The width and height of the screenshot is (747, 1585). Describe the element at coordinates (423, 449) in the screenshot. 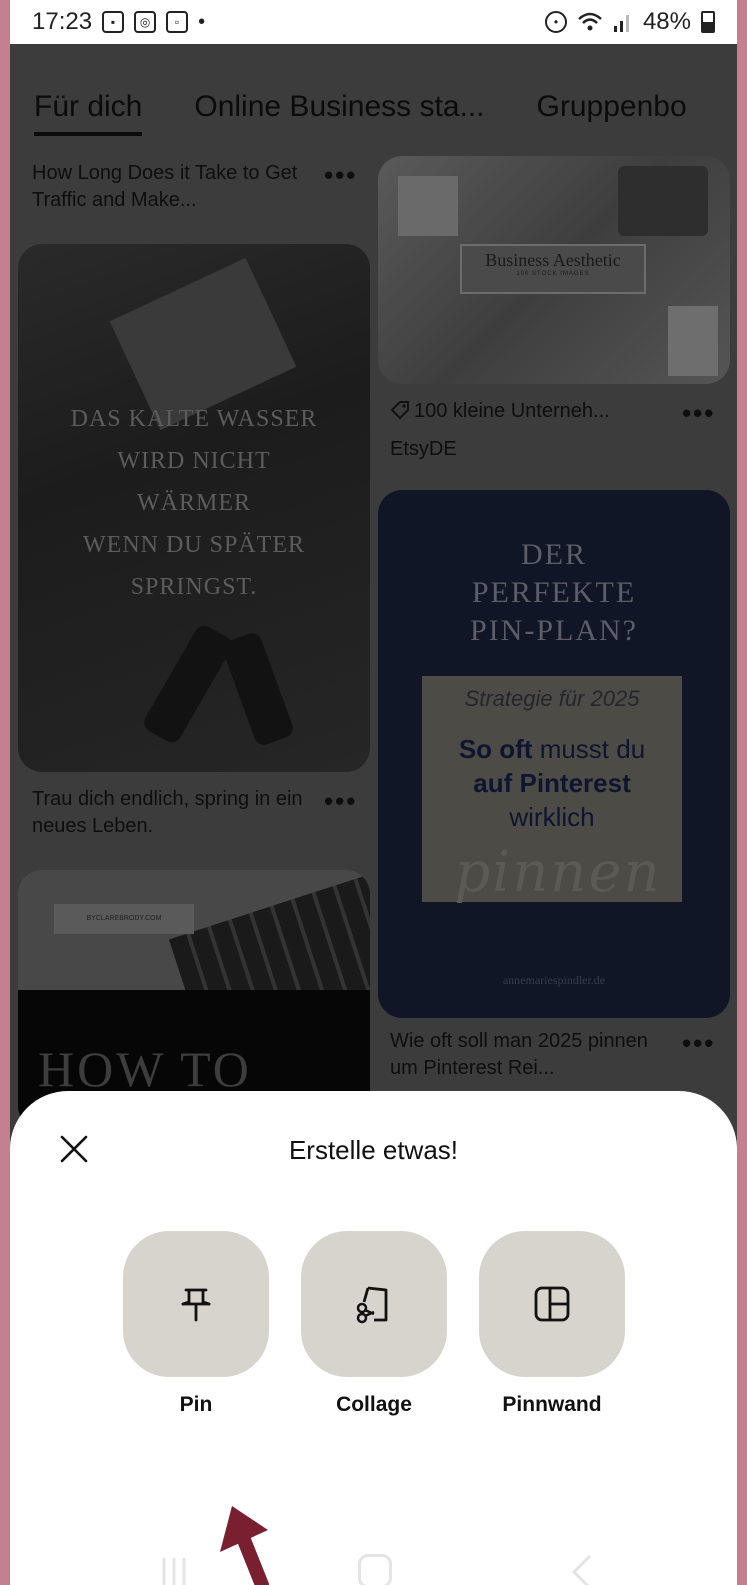

I see `pin-source: EtsyDE` at that location.